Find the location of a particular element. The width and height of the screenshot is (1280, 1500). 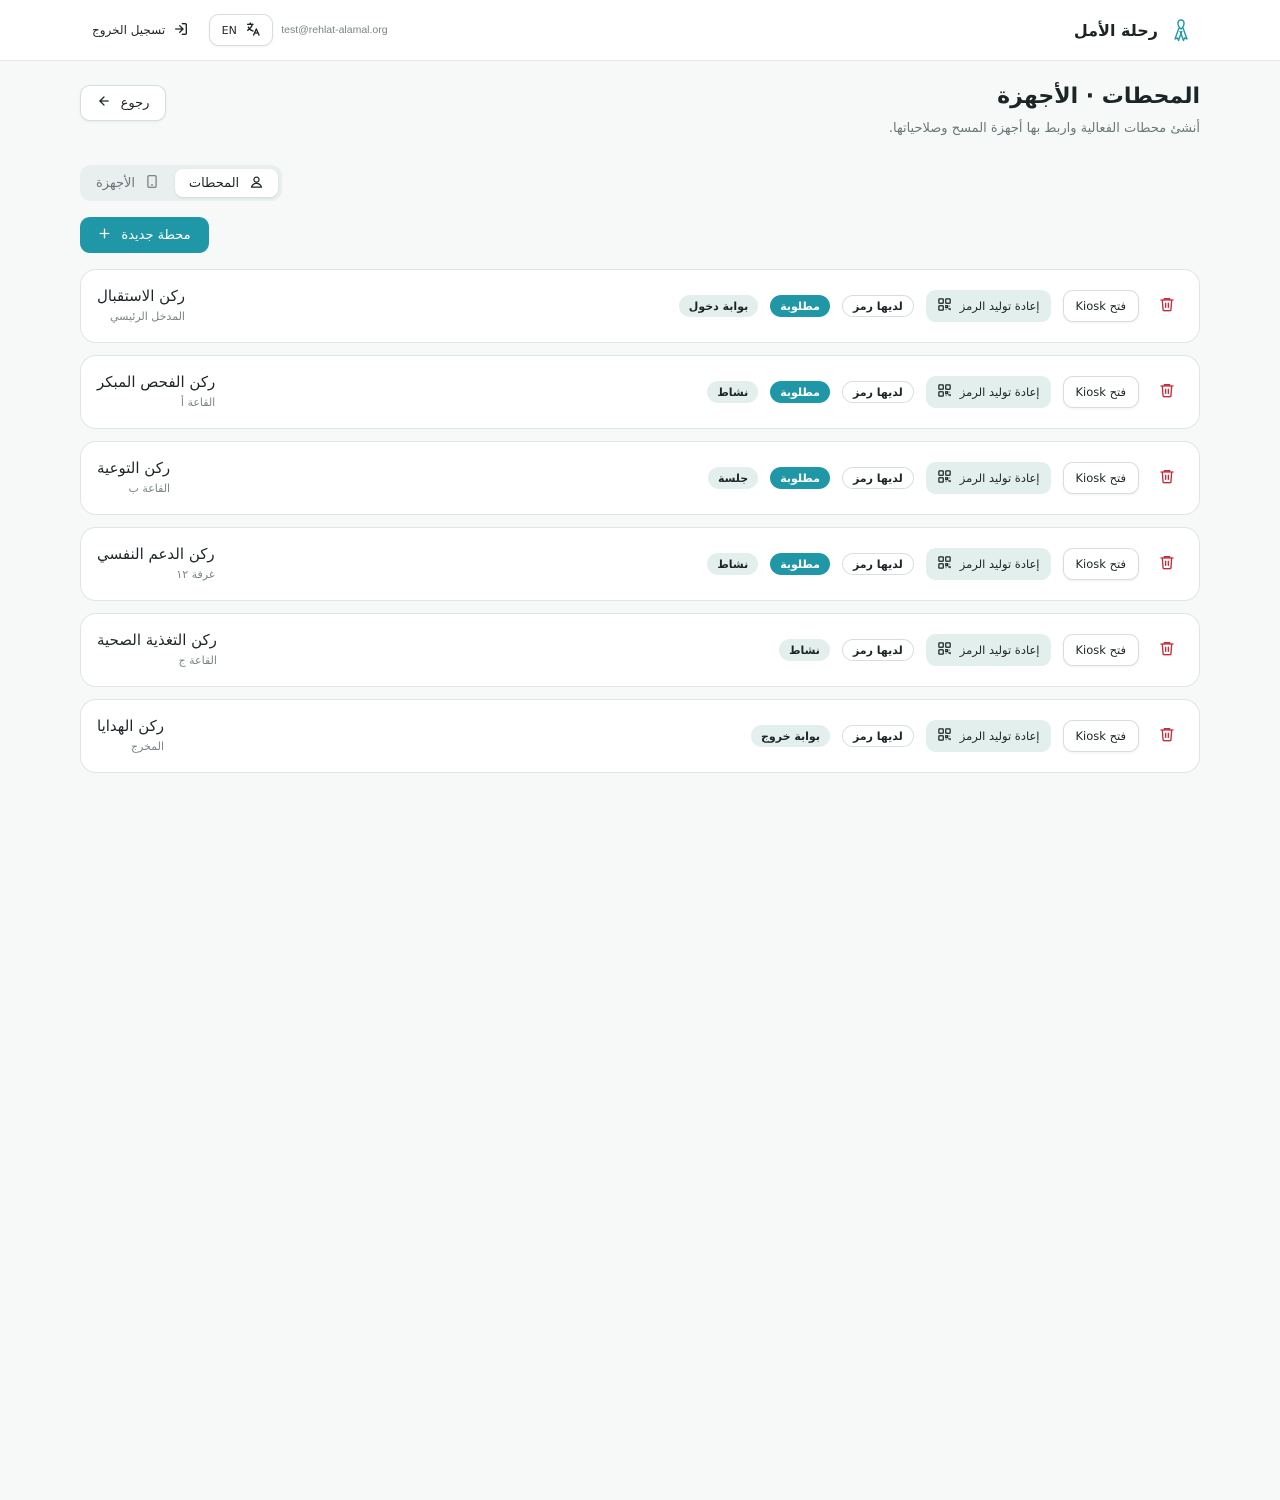

new-station-button: محطة جديدة is located at coordinates (144, 235).